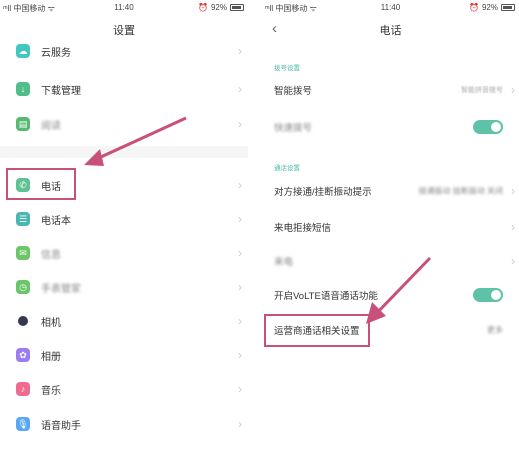 The width and height of the screenshot is (519, 450). I want to click on arrow-to-phone, so click(138, 140).